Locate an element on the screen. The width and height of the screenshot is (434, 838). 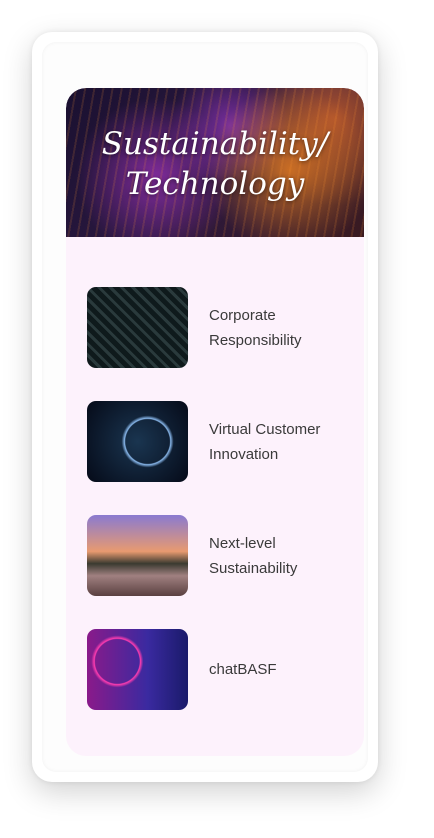
item-label: Corporate Responsibility is located at coordinates (255, 327).